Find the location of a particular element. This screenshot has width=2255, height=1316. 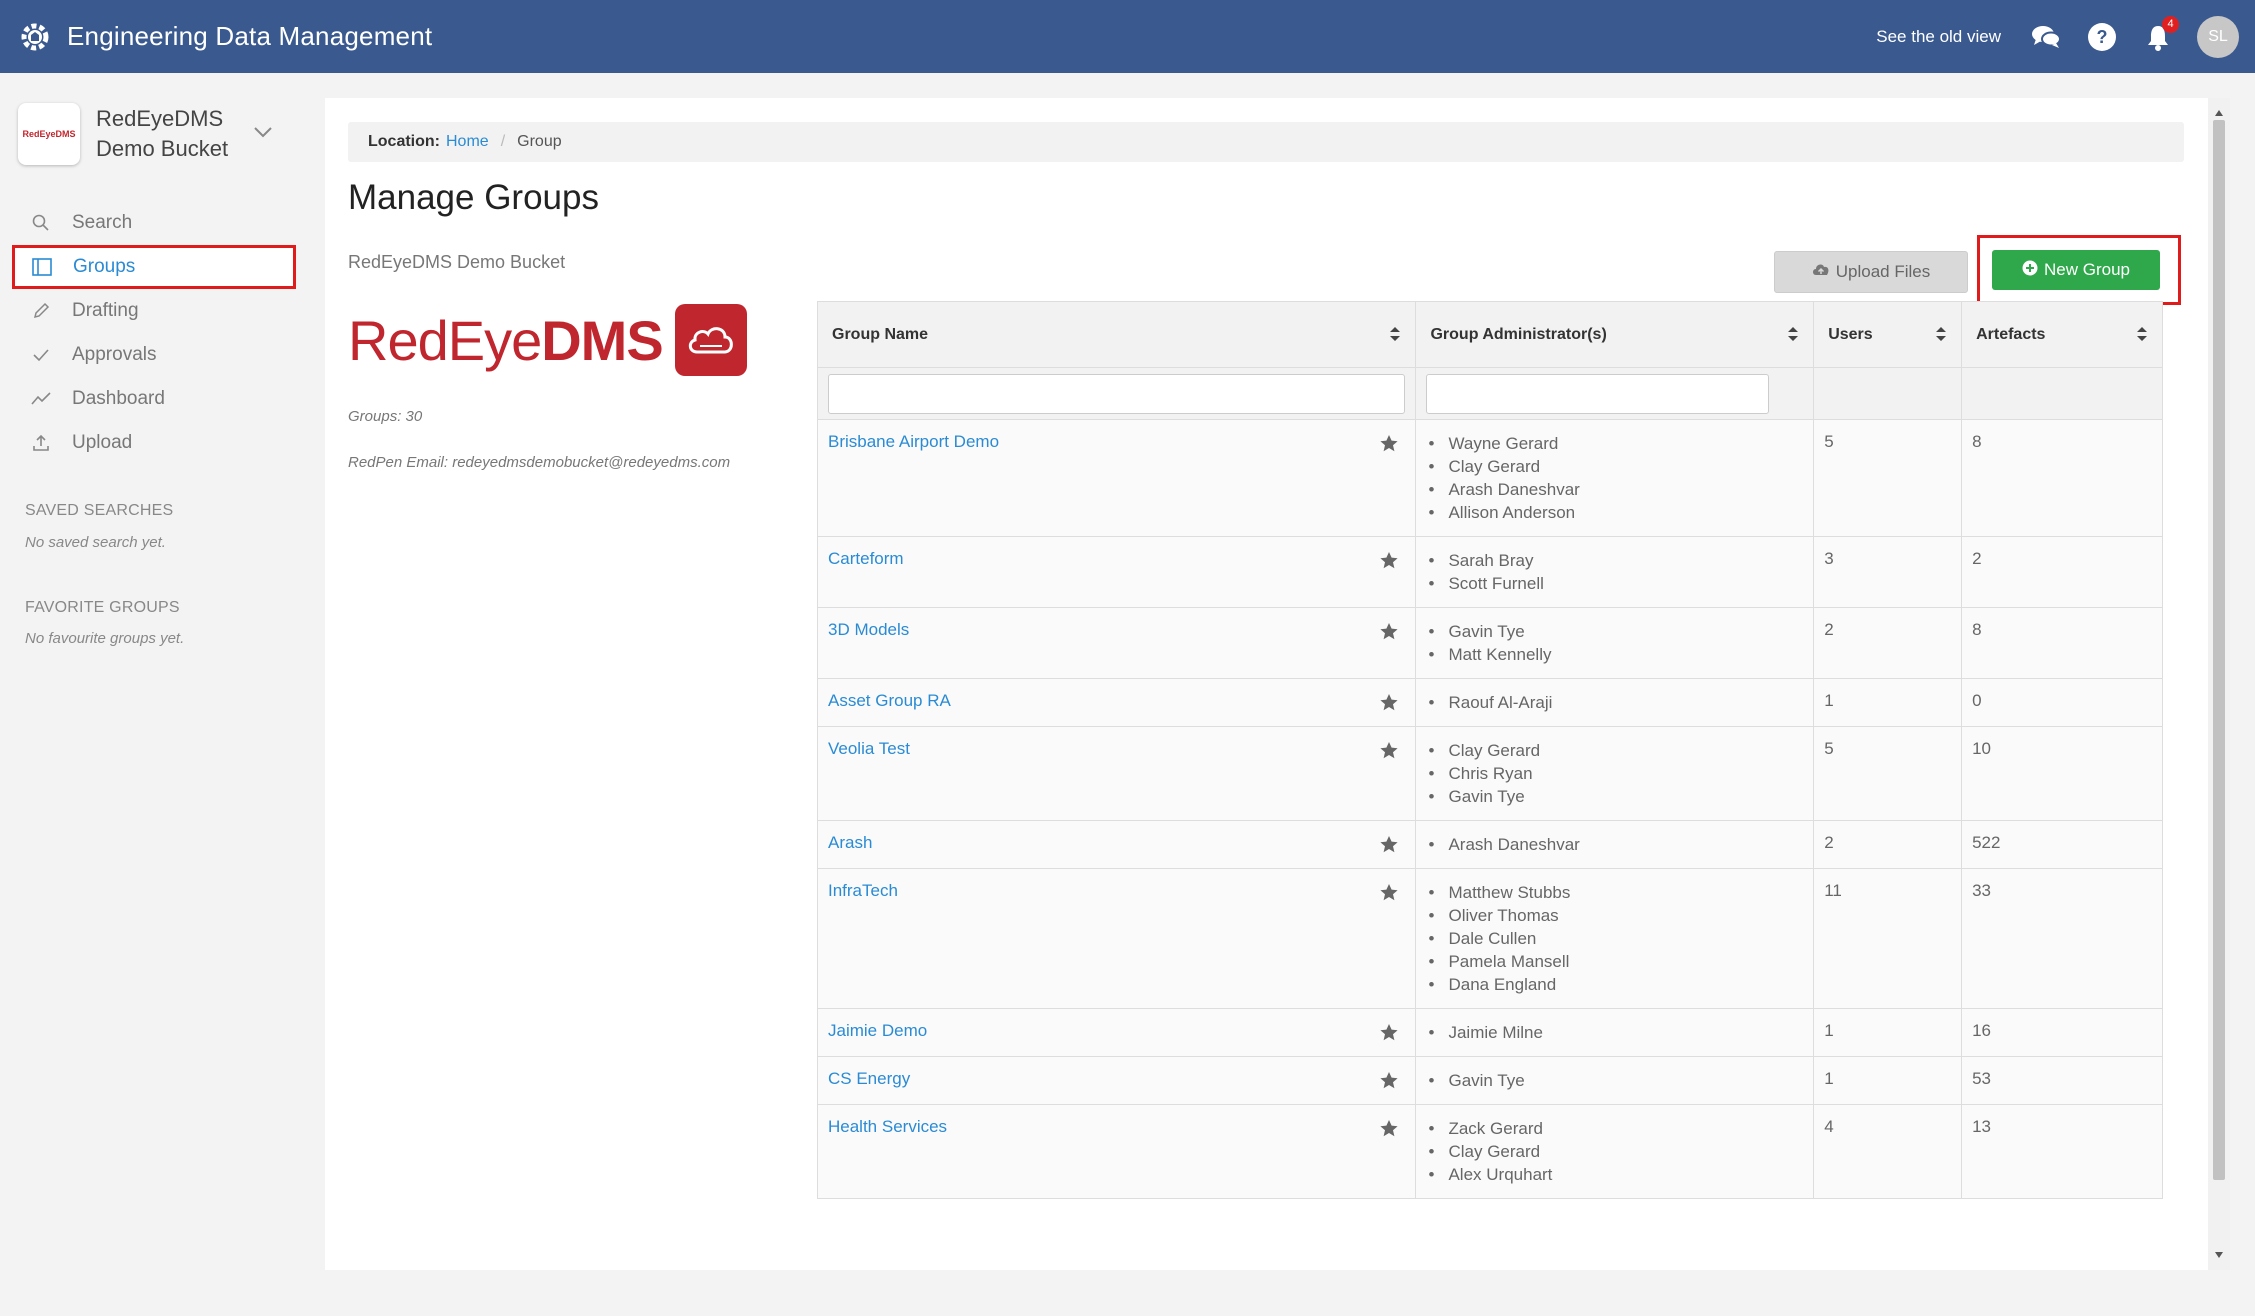

sidebar-item-label: Search is located at coordinates (102, 222).